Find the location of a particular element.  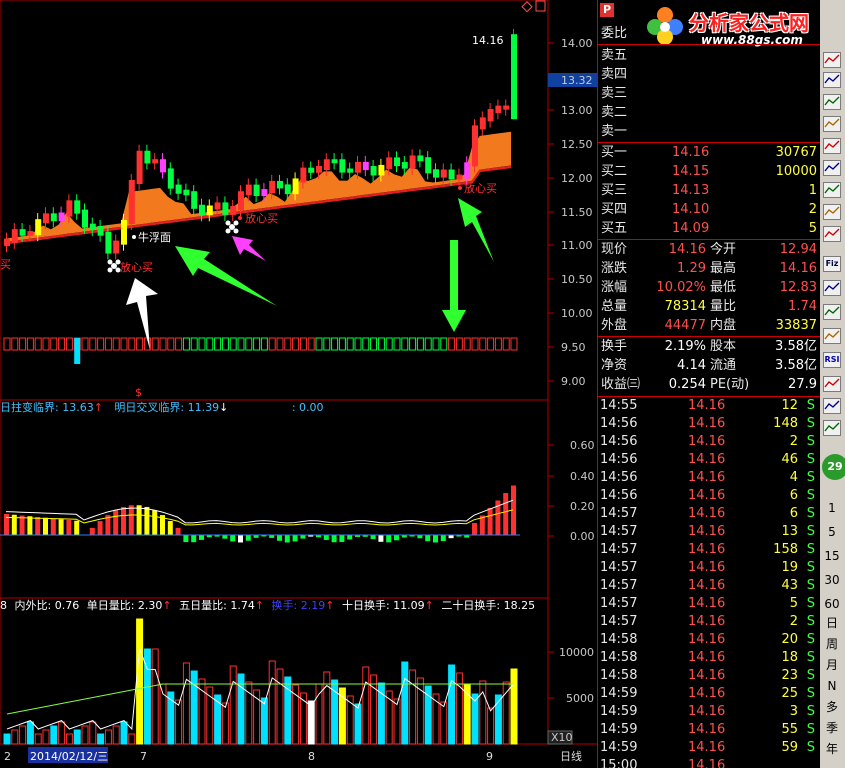

buy-signal-label: 放心买 is located at coordinates (480, 188).